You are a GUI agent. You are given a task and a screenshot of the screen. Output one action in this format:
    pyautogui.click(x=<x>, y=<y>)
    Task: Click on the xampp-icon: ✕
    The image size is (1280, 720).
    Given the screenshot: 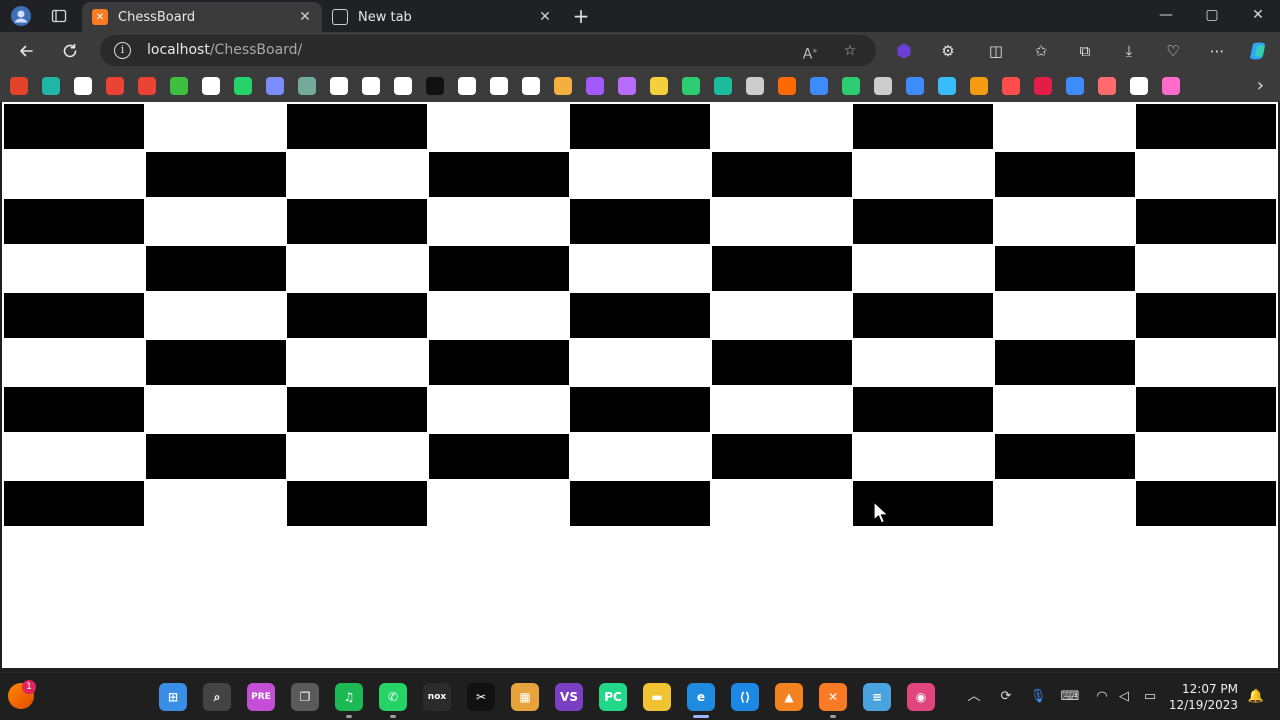 What is the action you would take?
    pyautogui.click(x=833, y=697)
    